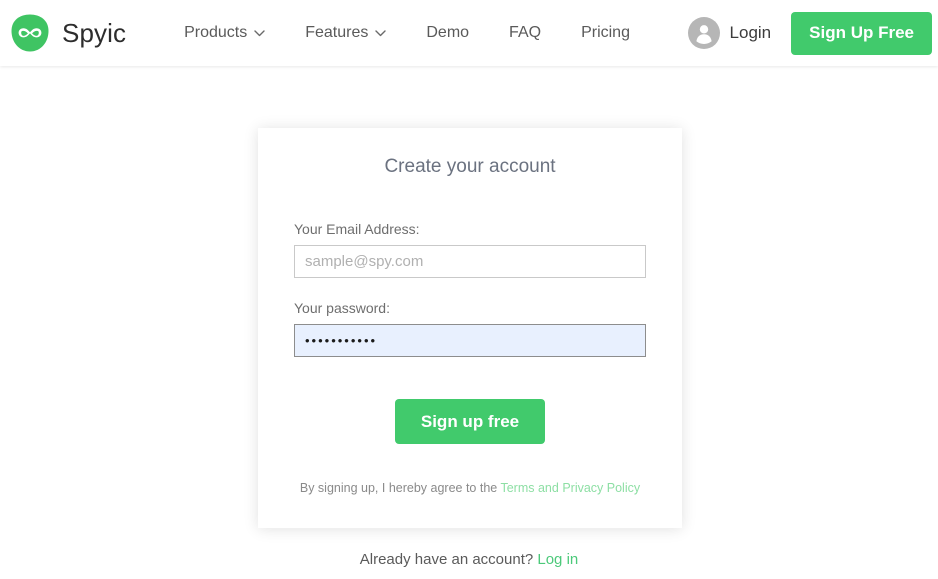  Describe the element at coordinates (703, 33) in the screenshot. I see `user-avatar-icon` at that location.